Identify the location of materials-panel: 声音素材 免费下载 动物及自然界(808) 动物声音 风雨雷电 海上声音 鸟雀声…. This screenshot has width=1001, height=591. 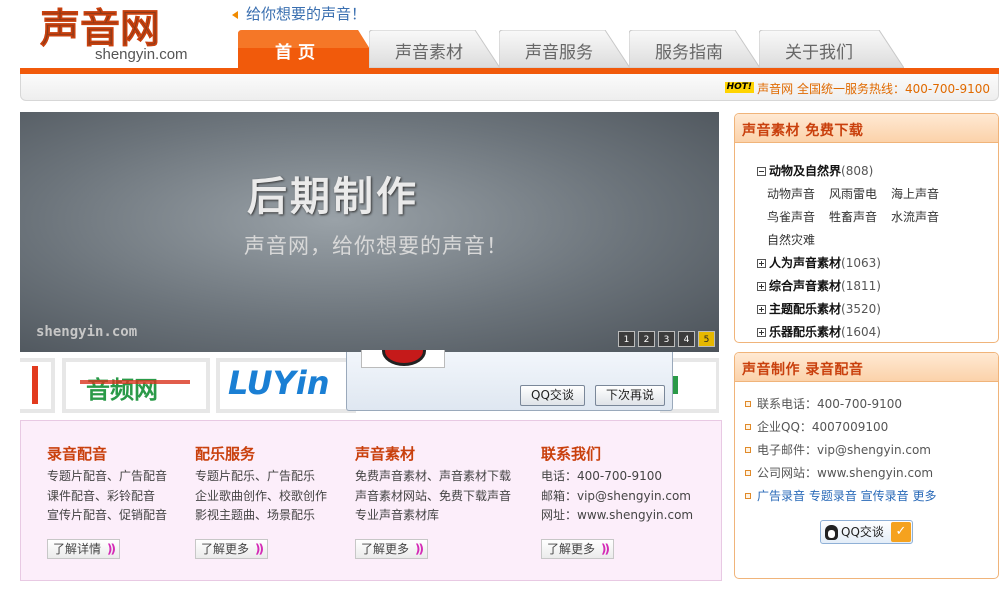
(866, 228).